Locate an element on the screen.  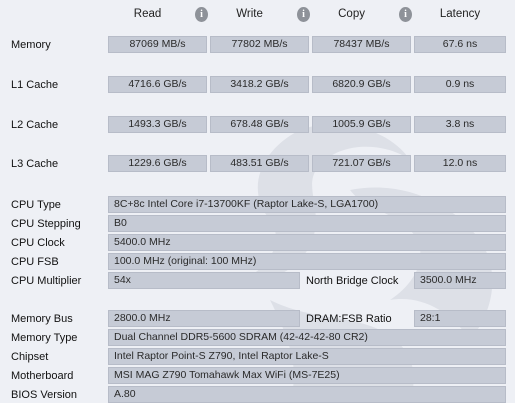
cpu-fsb-value: 100.0 MHz (original: 100 MHz) is located at coordinates (307, 261).